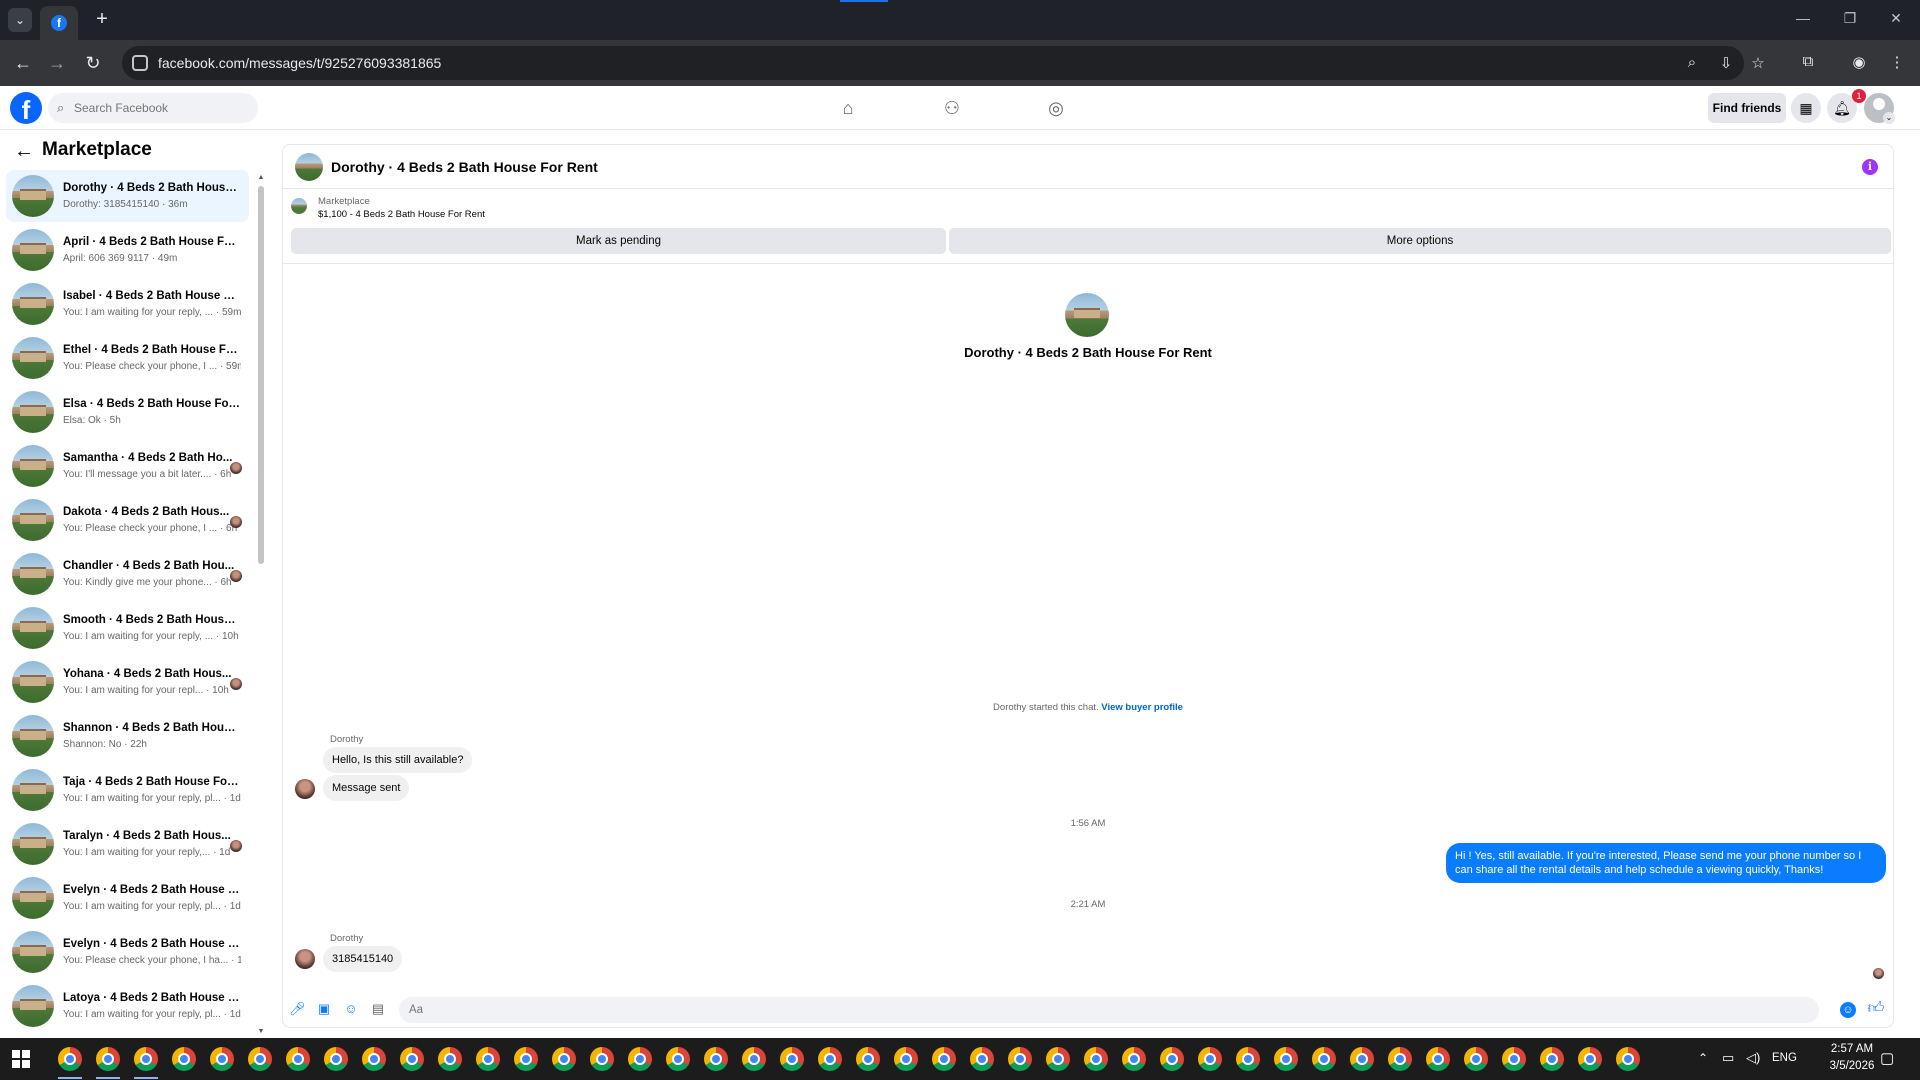 Image resolution: width=1920 pixels, height=1080 pixels. Describe the element at coordinates (1728, 1058) in the screenshot. I see `network-icon: ▭` at that location.